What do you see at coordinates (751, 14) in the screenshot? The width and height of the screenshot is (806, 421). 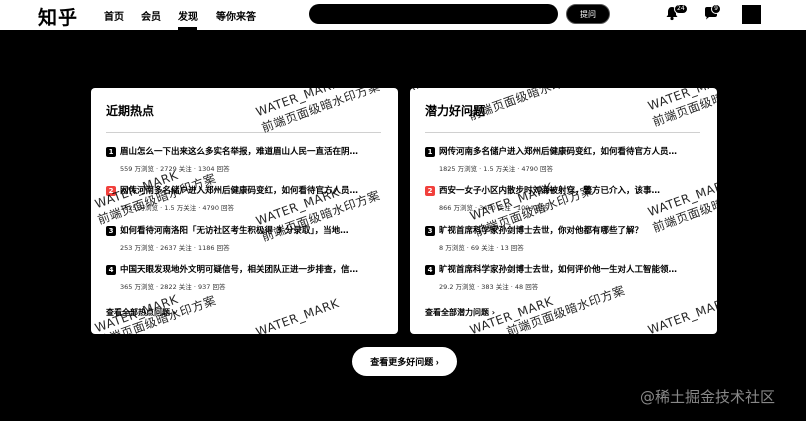 I see `user-avatar` at bounding box center [751, 14].